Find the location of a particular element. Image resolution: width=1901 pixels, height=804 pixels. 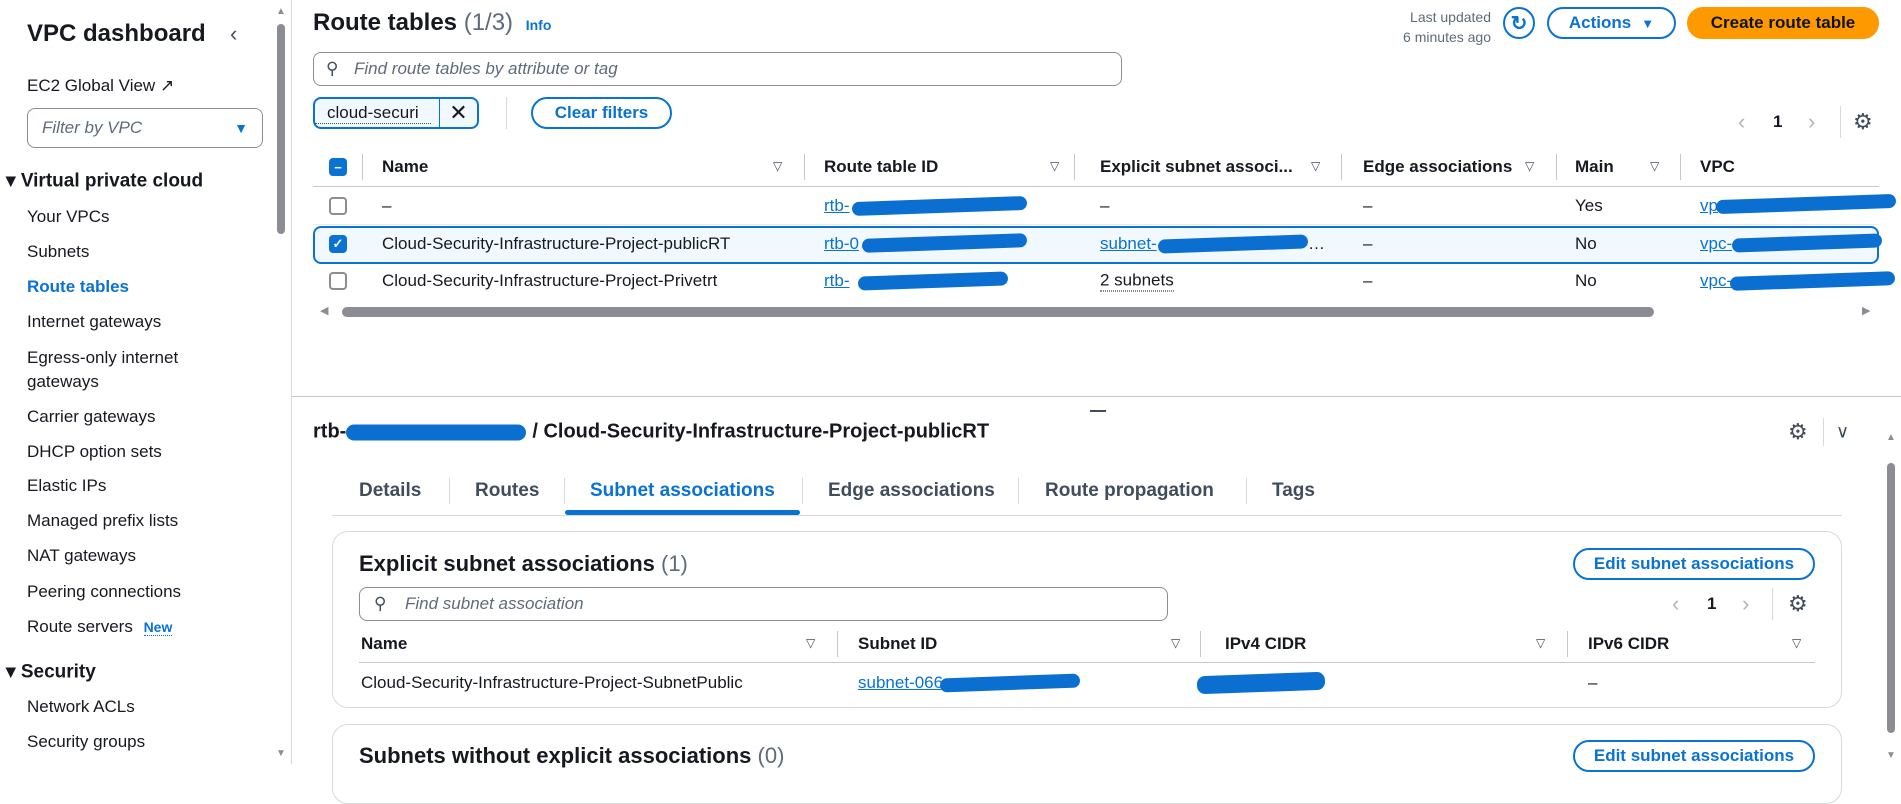

chevron-down-icon: ∨ is located at coordinates (1842, 432).